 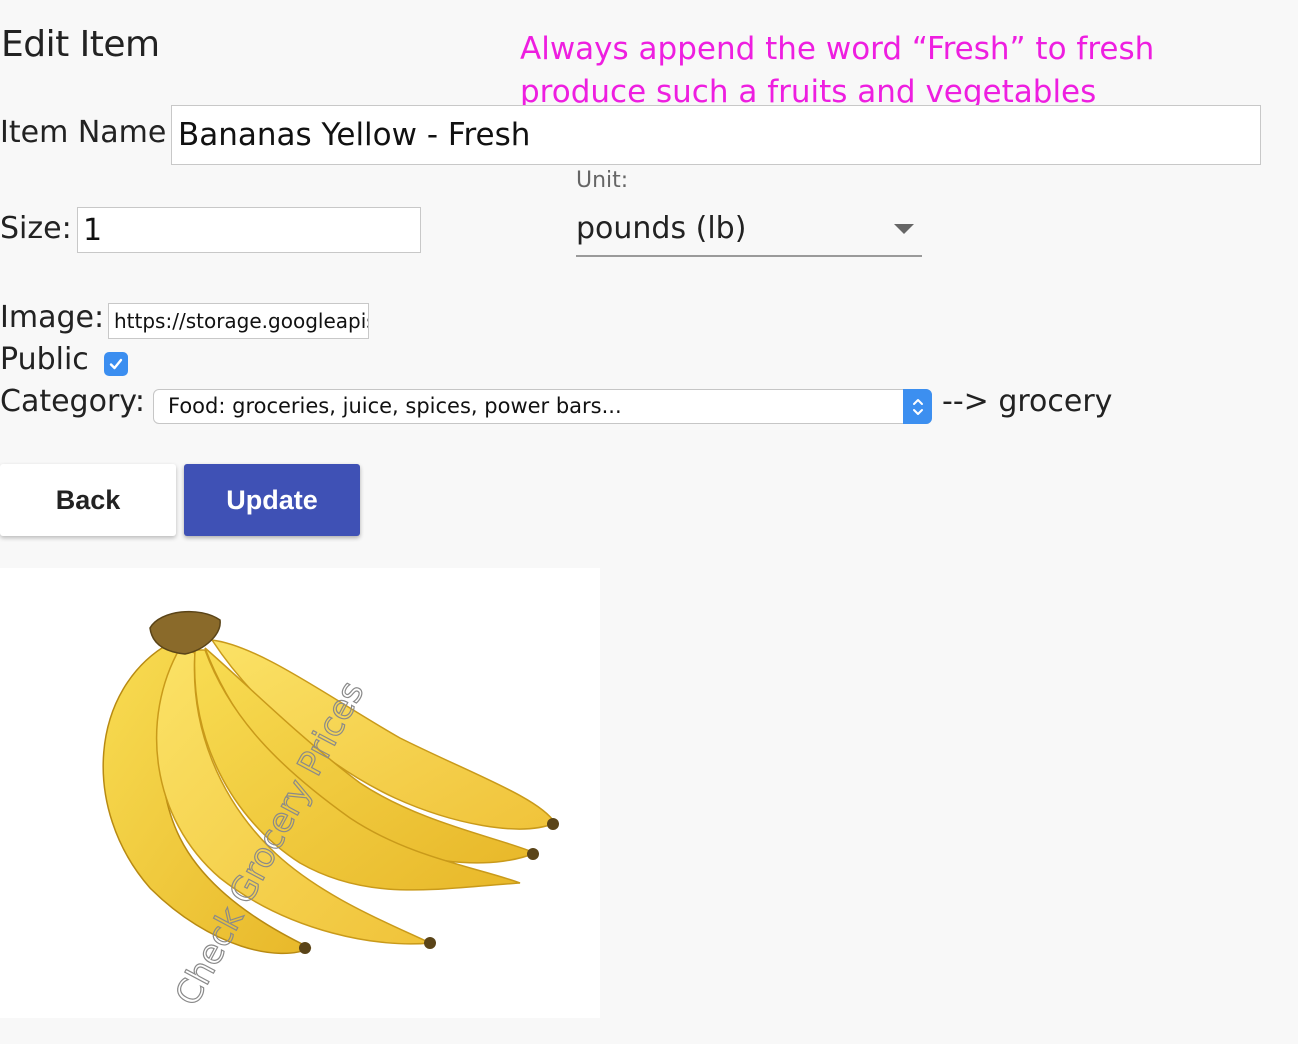 What do you see at coordinates (72, 401) in the screenshot?
I see `category-label: Category:` at bounding box center [72, 401].